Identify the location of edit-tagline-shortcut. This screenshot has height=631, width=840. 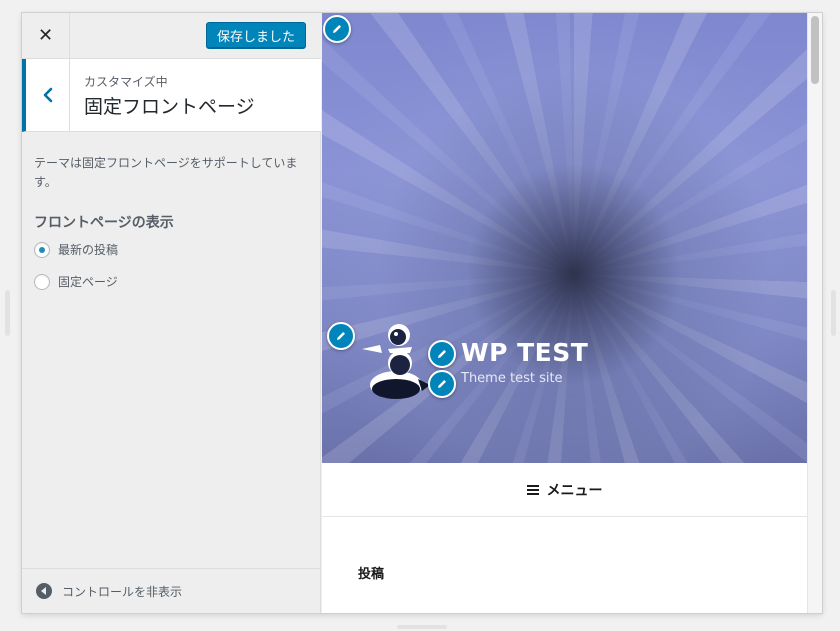
(442, 384).